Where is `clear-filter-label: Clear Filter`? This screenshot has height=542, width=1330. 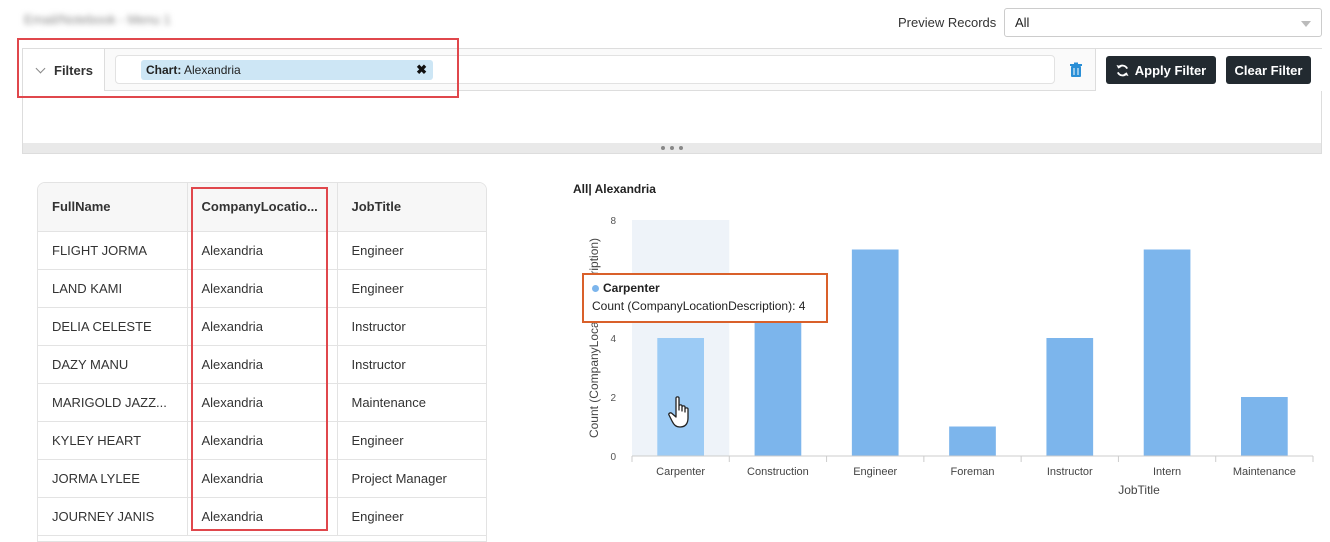 clear-filter-label: Clear Filter is located at coordinates (1268, 70).